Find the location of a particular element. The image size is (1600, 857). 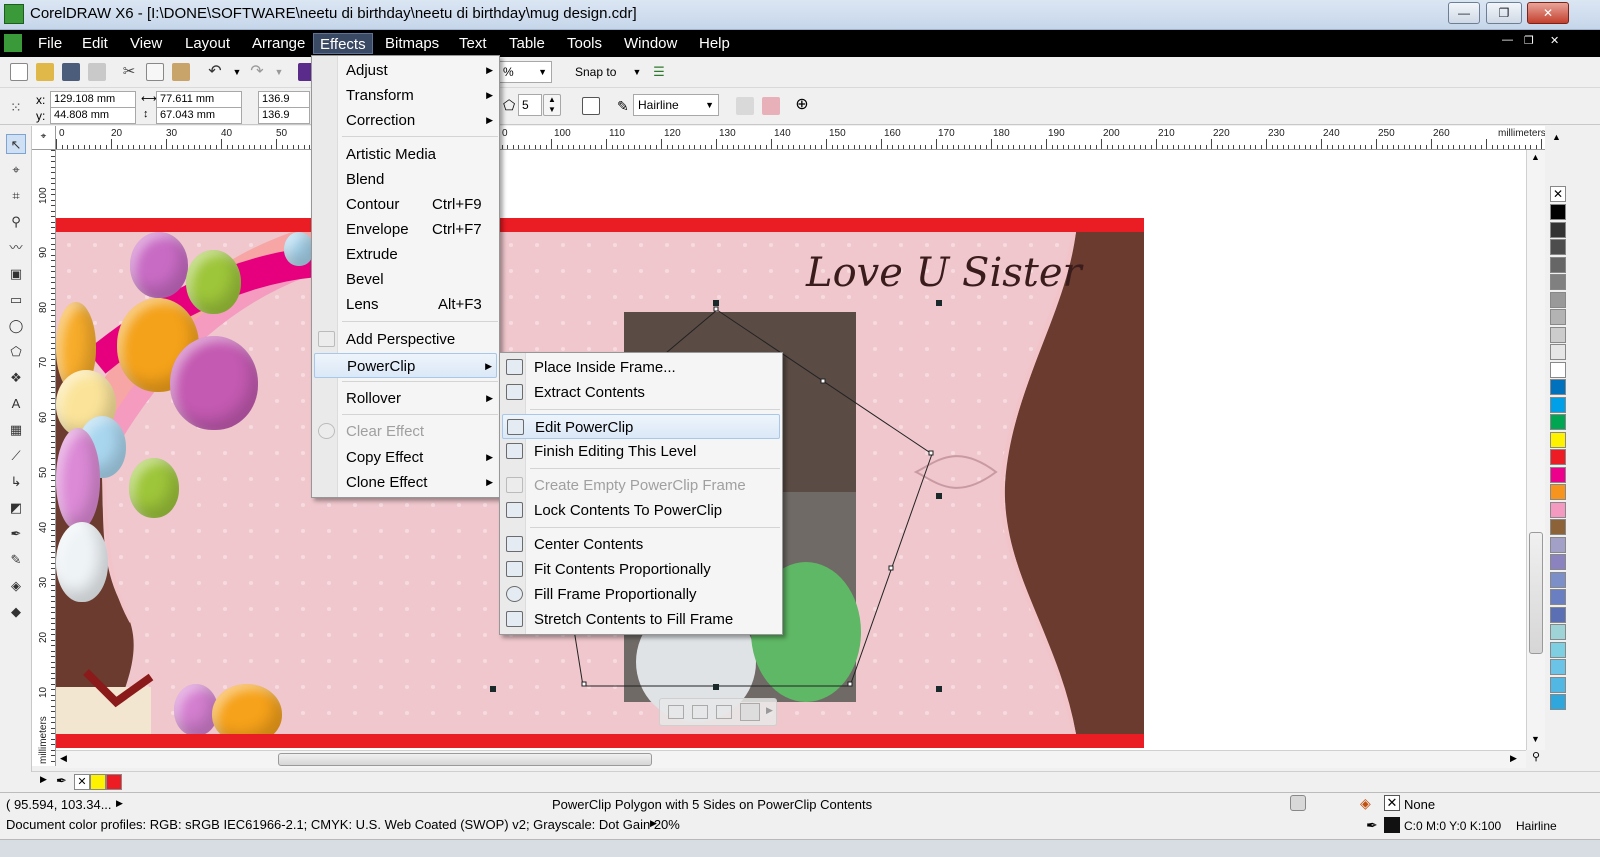

powerclip-fill-frame: Fill Frame Proportionally is located at coordinates (641, 594).